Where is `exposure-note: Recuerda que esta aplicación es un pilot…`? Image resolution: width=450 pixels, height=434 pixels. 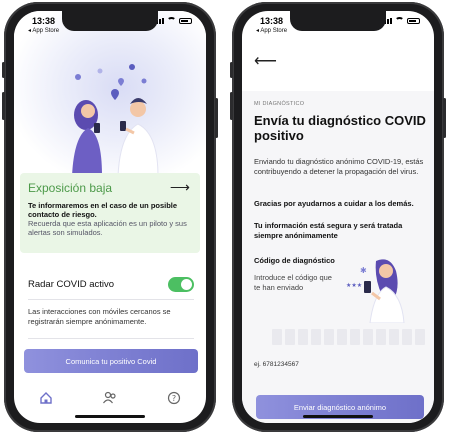 exposure-note: Recuerda que esta aplicación es un pilot… is located at coordinates (107, 228).